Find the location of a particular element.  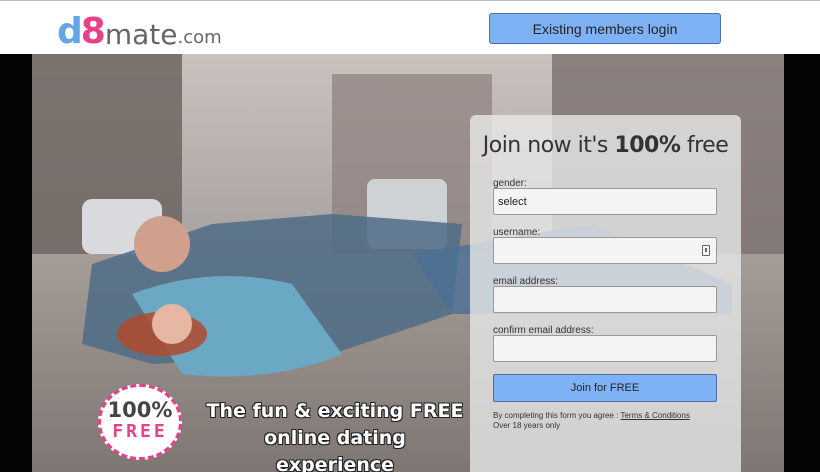

username-input is located at coordinates (605, 250).